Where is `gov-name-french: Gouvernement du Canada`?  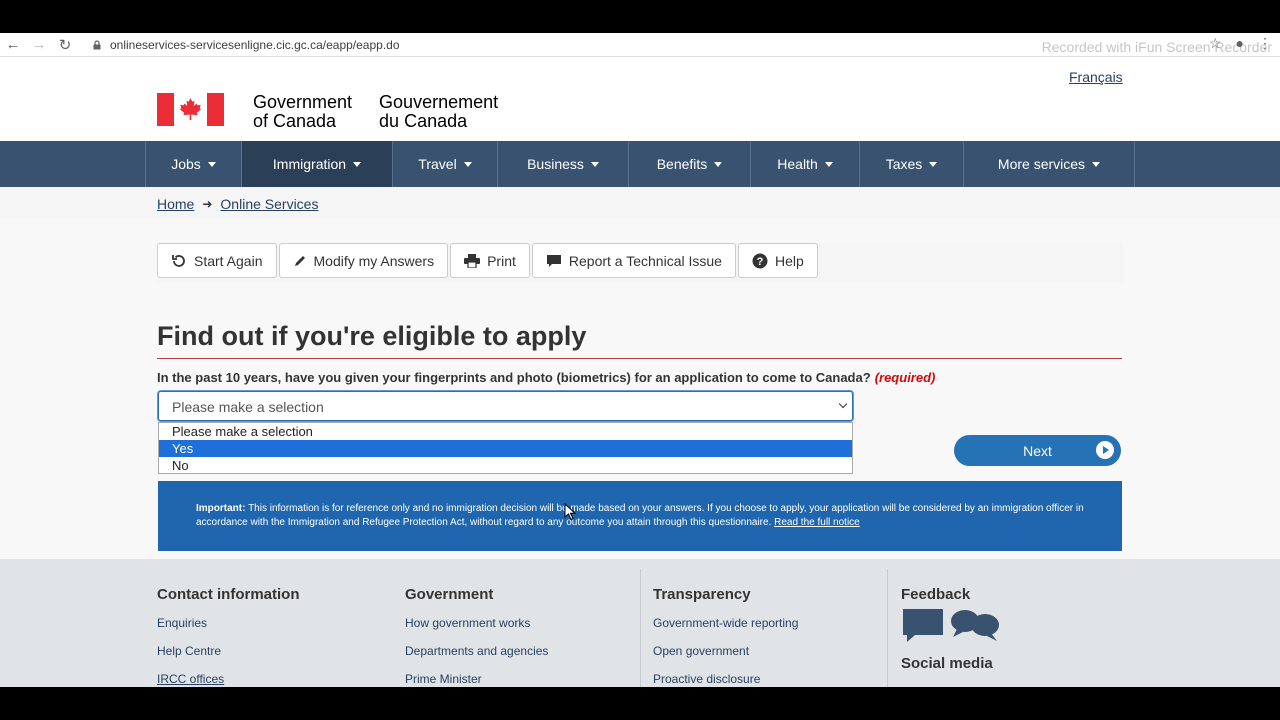
gov-name-french: Gouvernement du Canada is located at coordinates (439, 111).